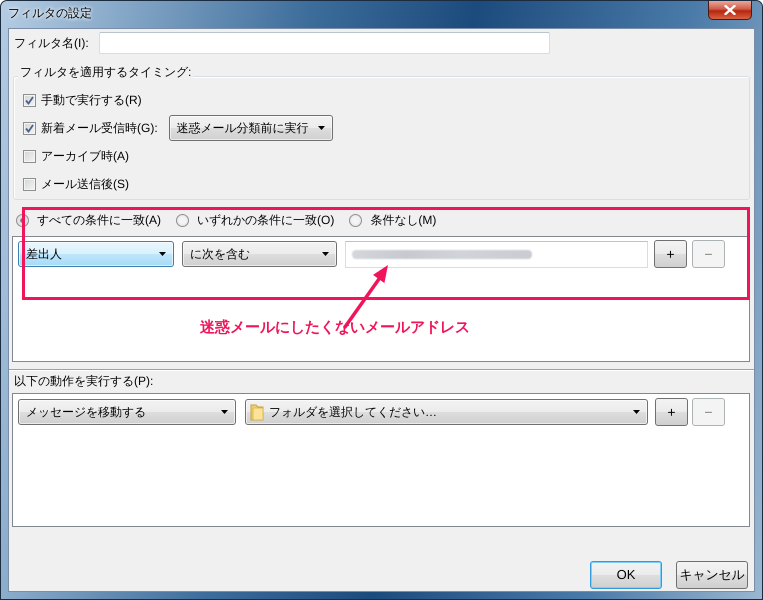  I want to click on group-title: フィルタを適用するタイミング:, so click(106, 72).